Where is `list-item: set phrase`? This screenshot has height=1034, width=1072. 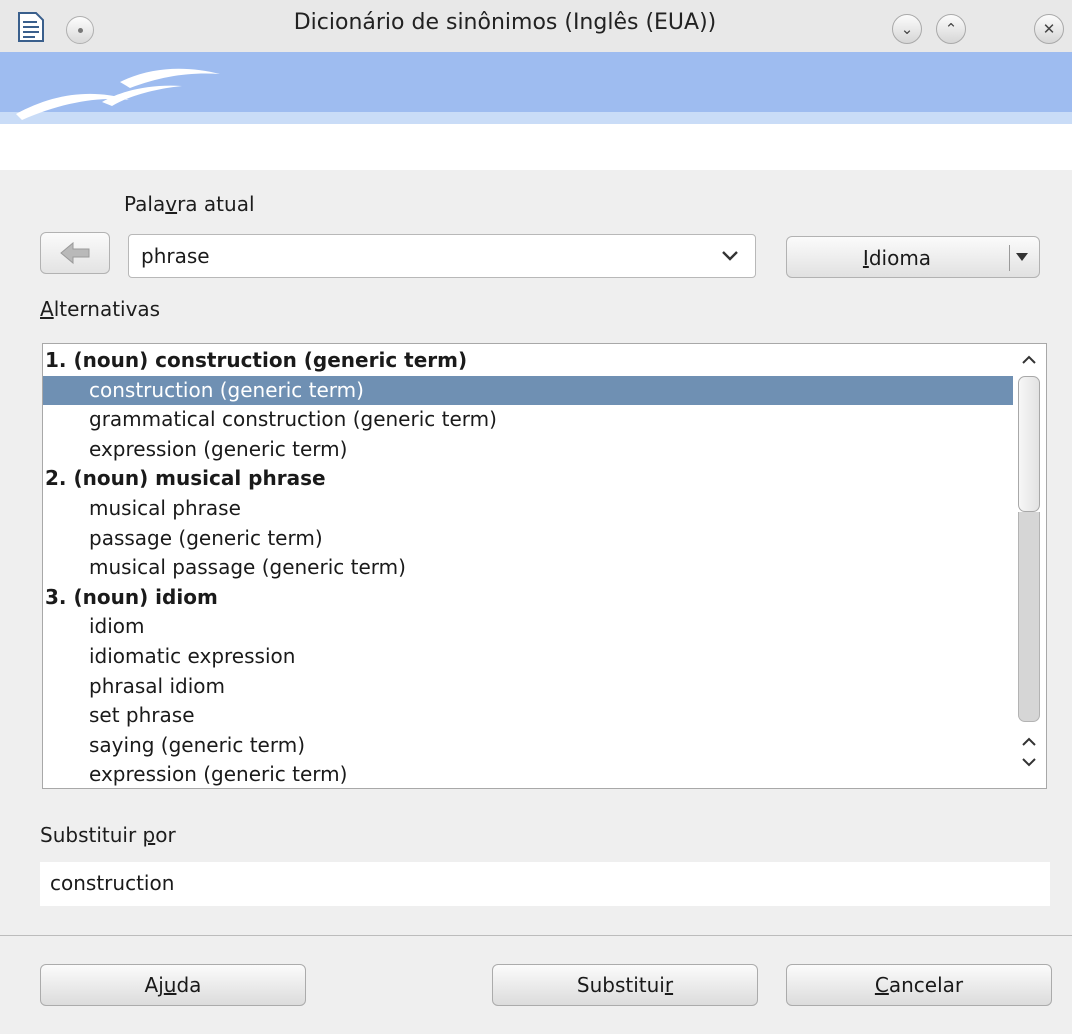 list-item: set phrase is located at coordinates (528, 716).